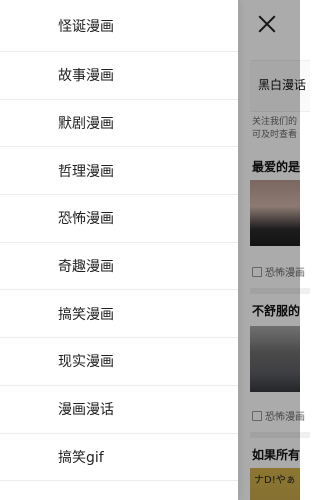 Image resolution: width=320 pixels, height=500 pixels. Describe the element at coordinates (119, 76) in the screenshot. I see `menu-item-story-comics: 故事漫画` at that location.